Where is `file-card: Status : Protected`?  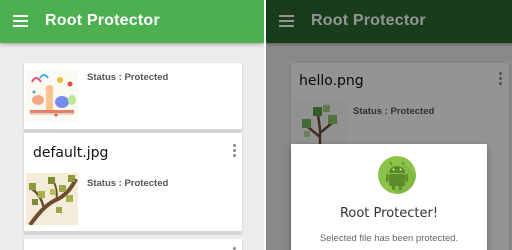 file-card: Status : Protected is located at coordinates (133, 97).